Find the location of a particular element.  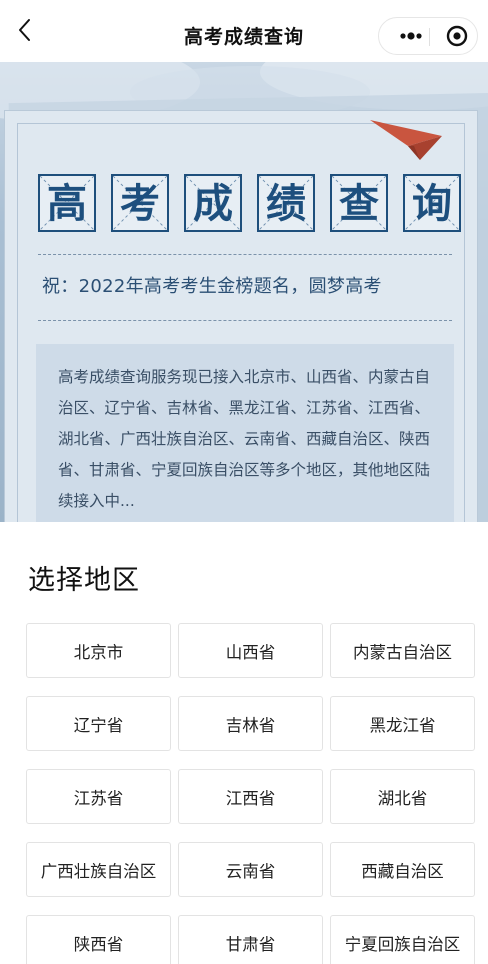

title-char: 绩 is located at coordinates (286, 203).